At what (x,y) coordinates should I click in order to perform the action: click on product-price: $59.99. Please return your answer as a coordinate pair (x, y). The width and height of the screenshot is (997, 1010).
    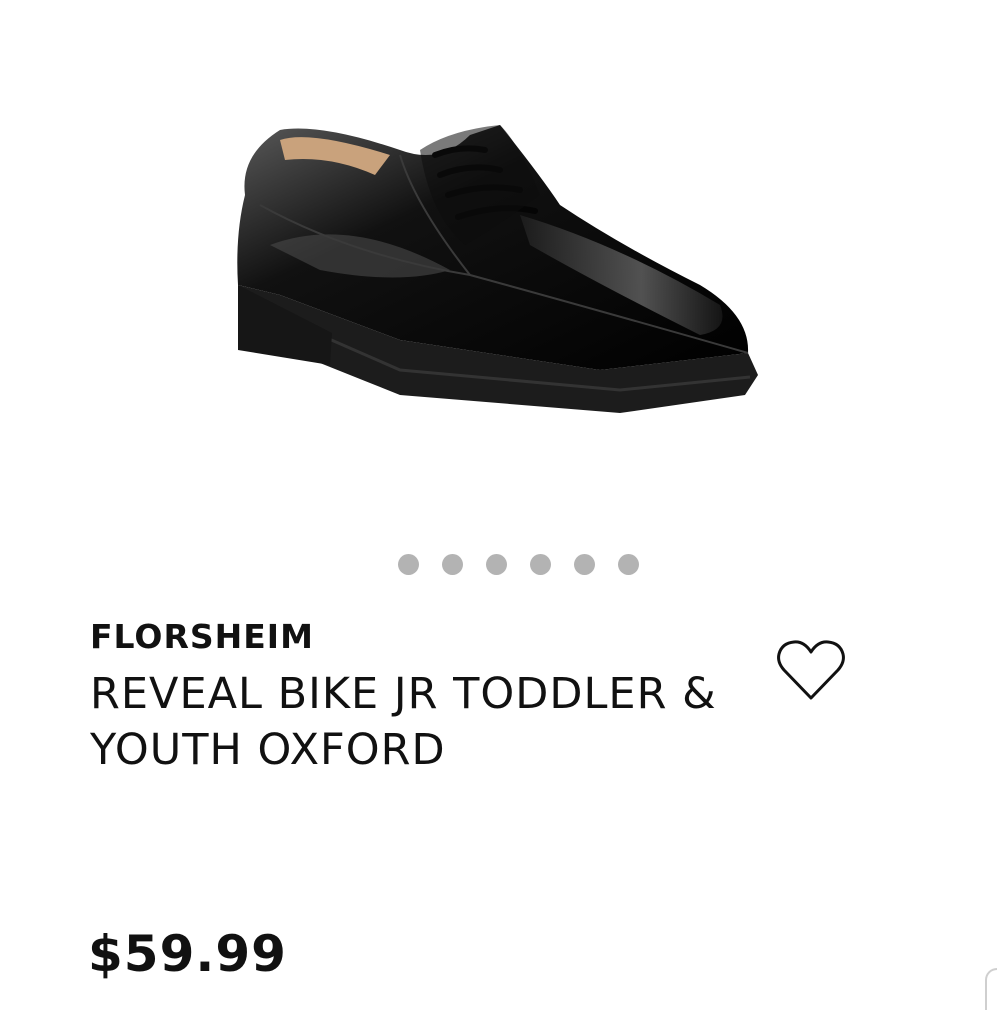
    Looking at the image, I should click on (187, 954).